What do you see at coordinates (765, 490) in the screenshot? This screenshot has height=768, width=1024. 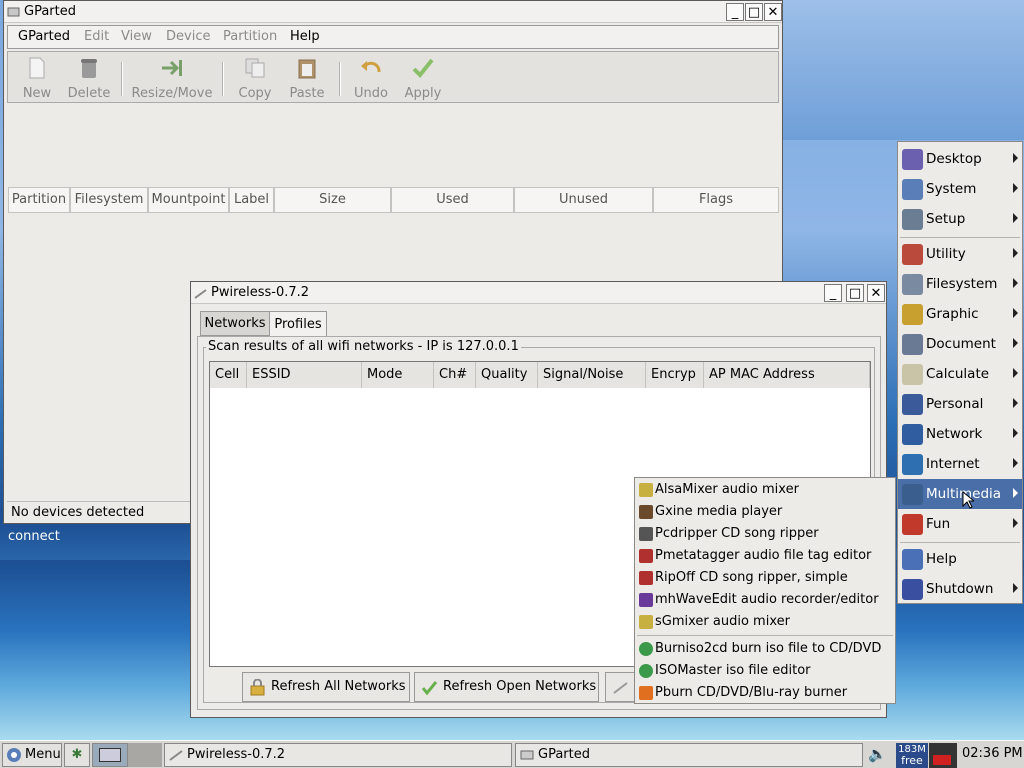 I see `multimedia-item-1: AlsaMixer audio mixer` at bounding box center [765, 490].